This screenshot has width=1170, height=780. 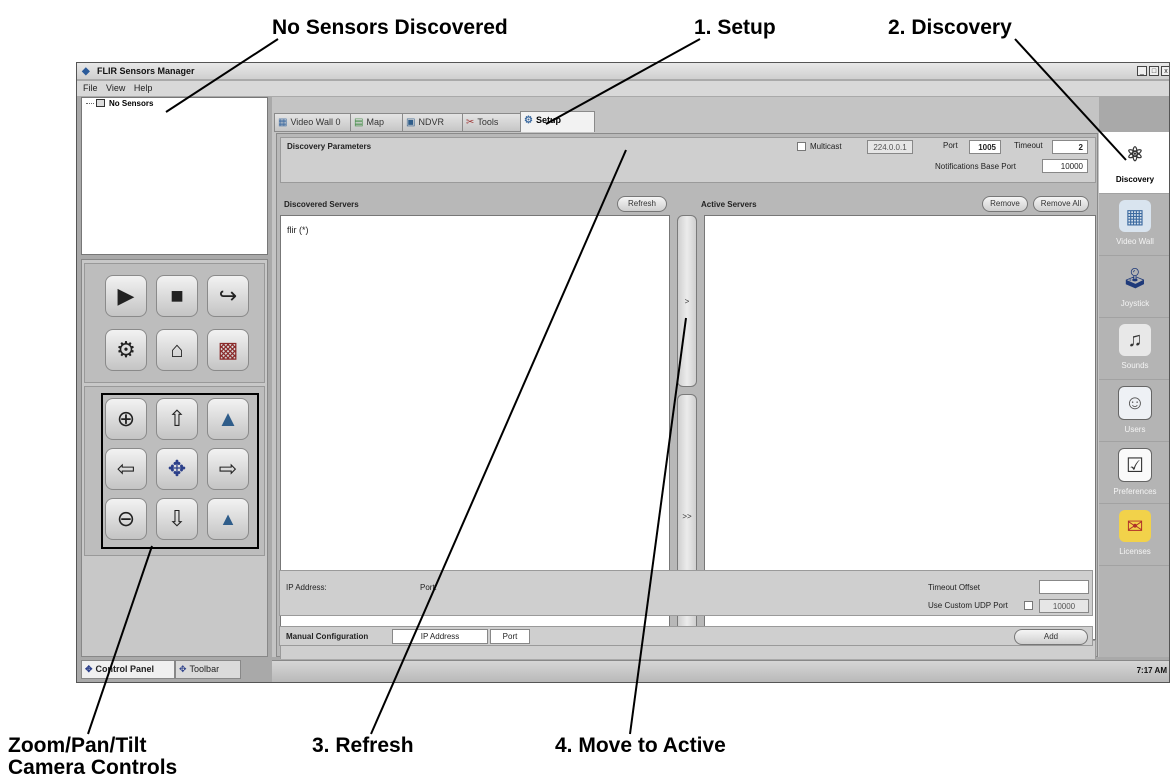 I want to click on title-bar: ◆ FLIR Sensors Manager, so click(x=623, y=71).